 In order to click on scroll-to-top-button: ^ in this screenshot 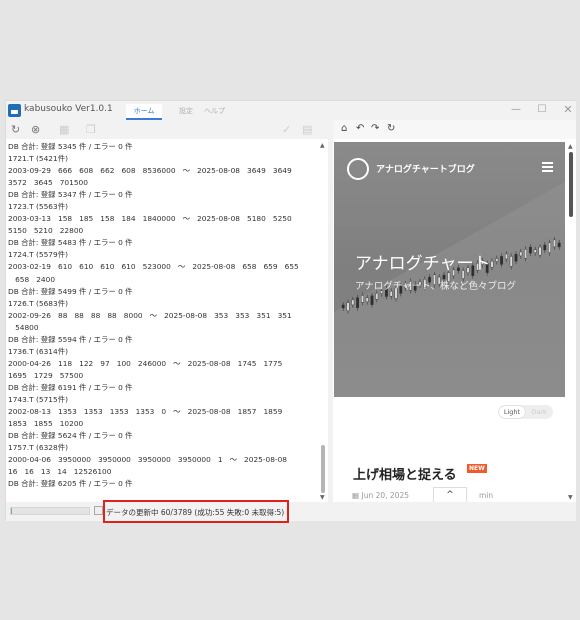, I will do `click(450, 494)`.